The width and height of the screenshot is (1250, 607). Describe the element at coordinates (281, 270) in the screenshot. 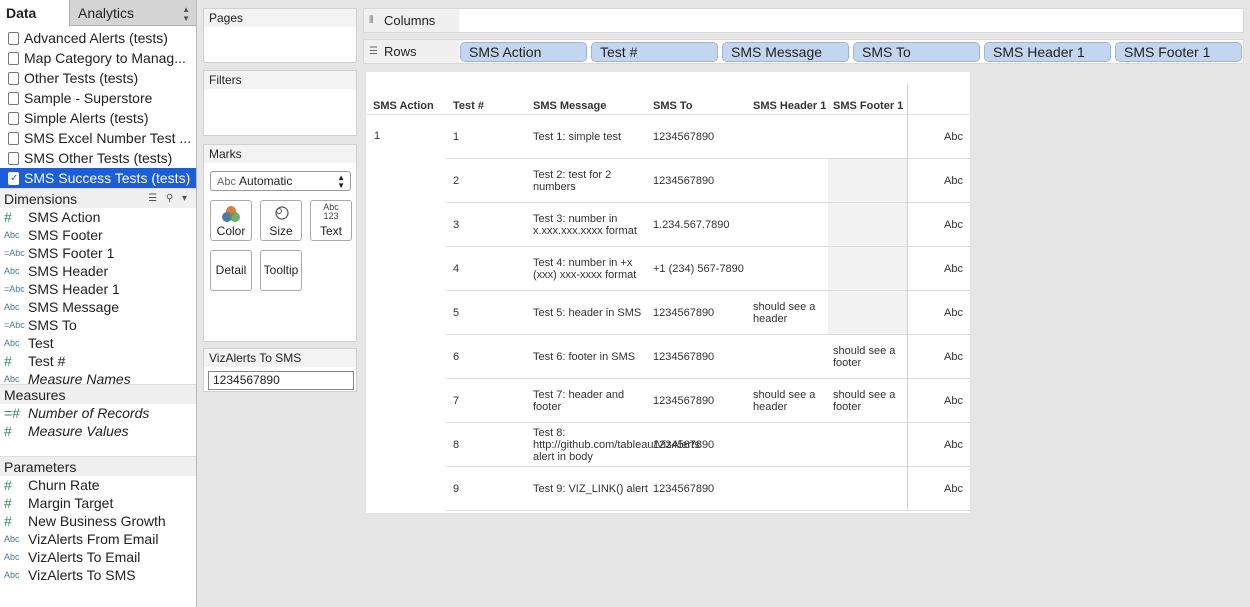

I see `tooltip-button: Tooltip` at that location.